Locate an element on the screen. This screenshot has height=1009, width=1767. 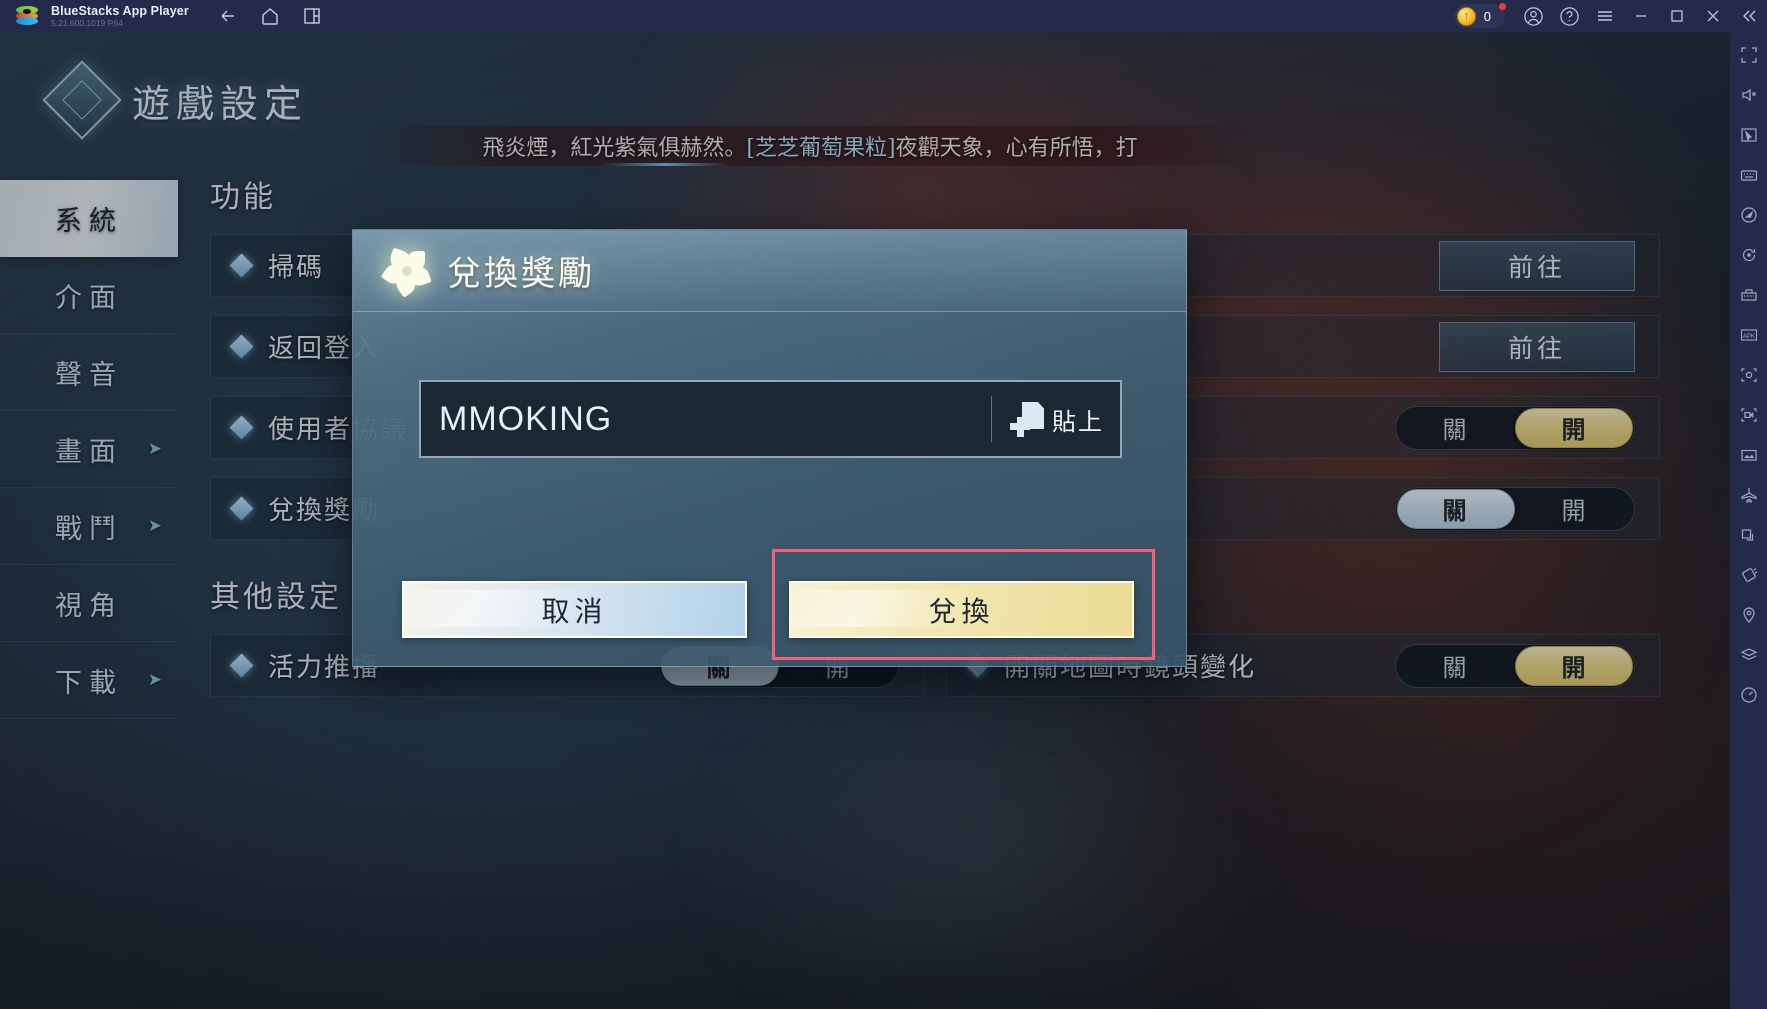
dialog-actions: 取消 兌換 is located at coordinates (769, 613).